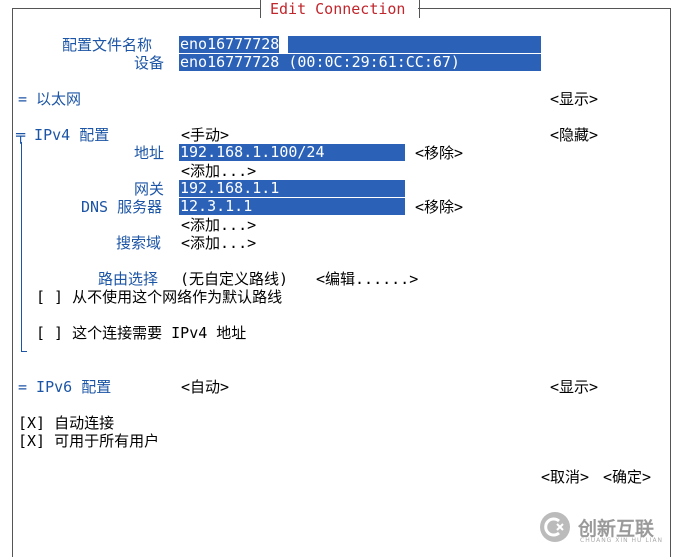 The height and width of the screenshot is (557, 675). Describe the element at coordinates (292, 188) in the screenshot. I see `gateway-input: 192.168.1.1` at that location.